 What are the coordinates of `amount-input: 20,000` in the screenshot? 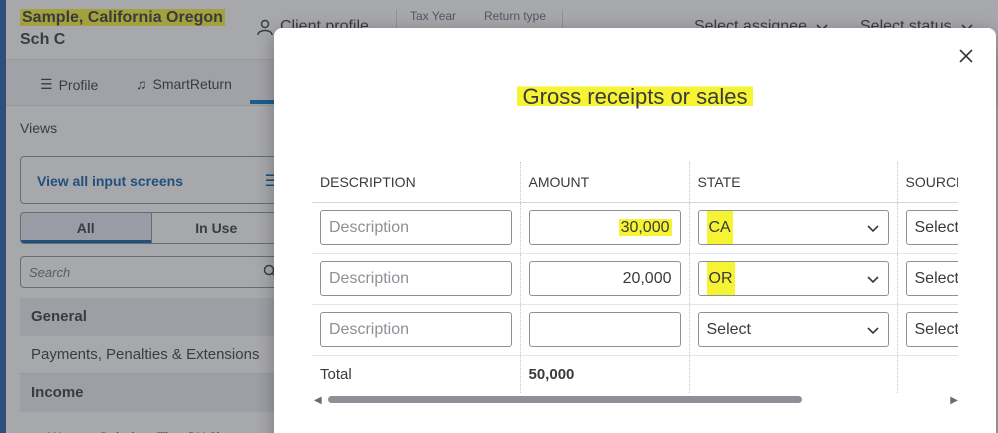 It's located at (604, 278).